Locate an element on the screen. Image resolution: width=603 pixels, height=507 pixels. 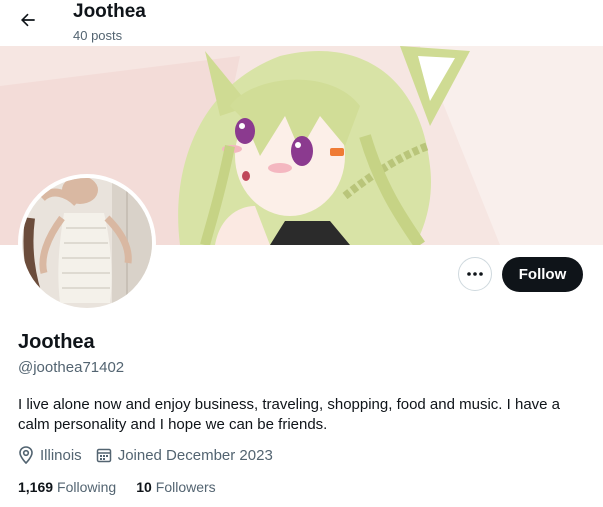
follow-button: Follow is located at coordinates (542, 274).